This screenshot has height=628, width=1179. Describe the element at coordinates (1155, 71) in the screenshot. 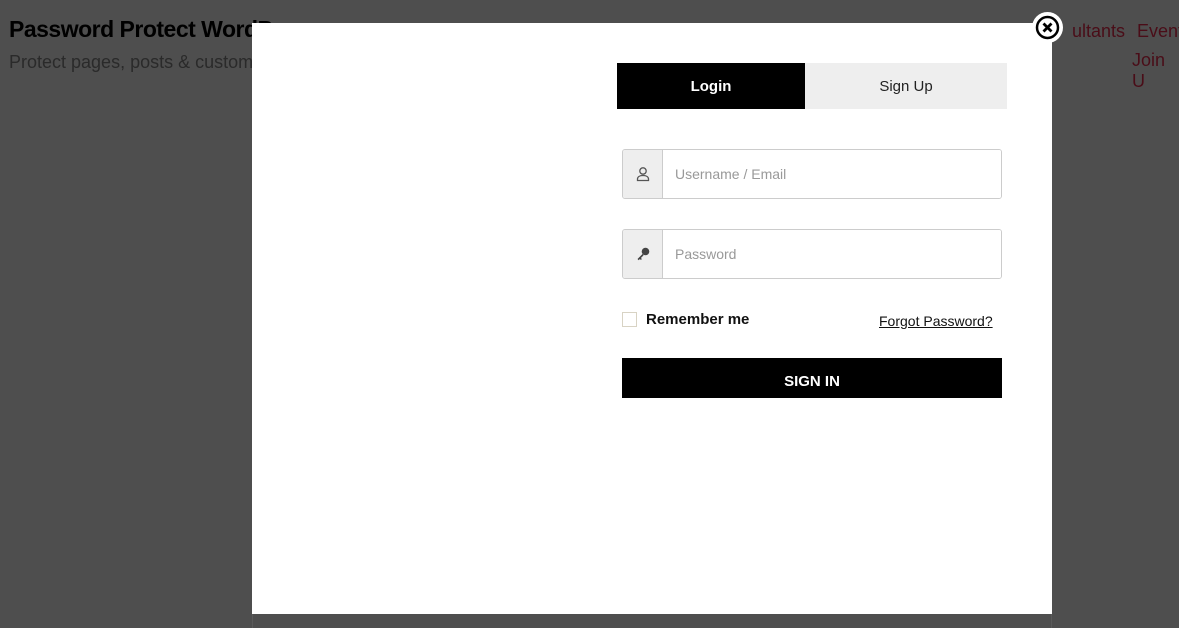

I see `nav-join-us: Join U` at that location.